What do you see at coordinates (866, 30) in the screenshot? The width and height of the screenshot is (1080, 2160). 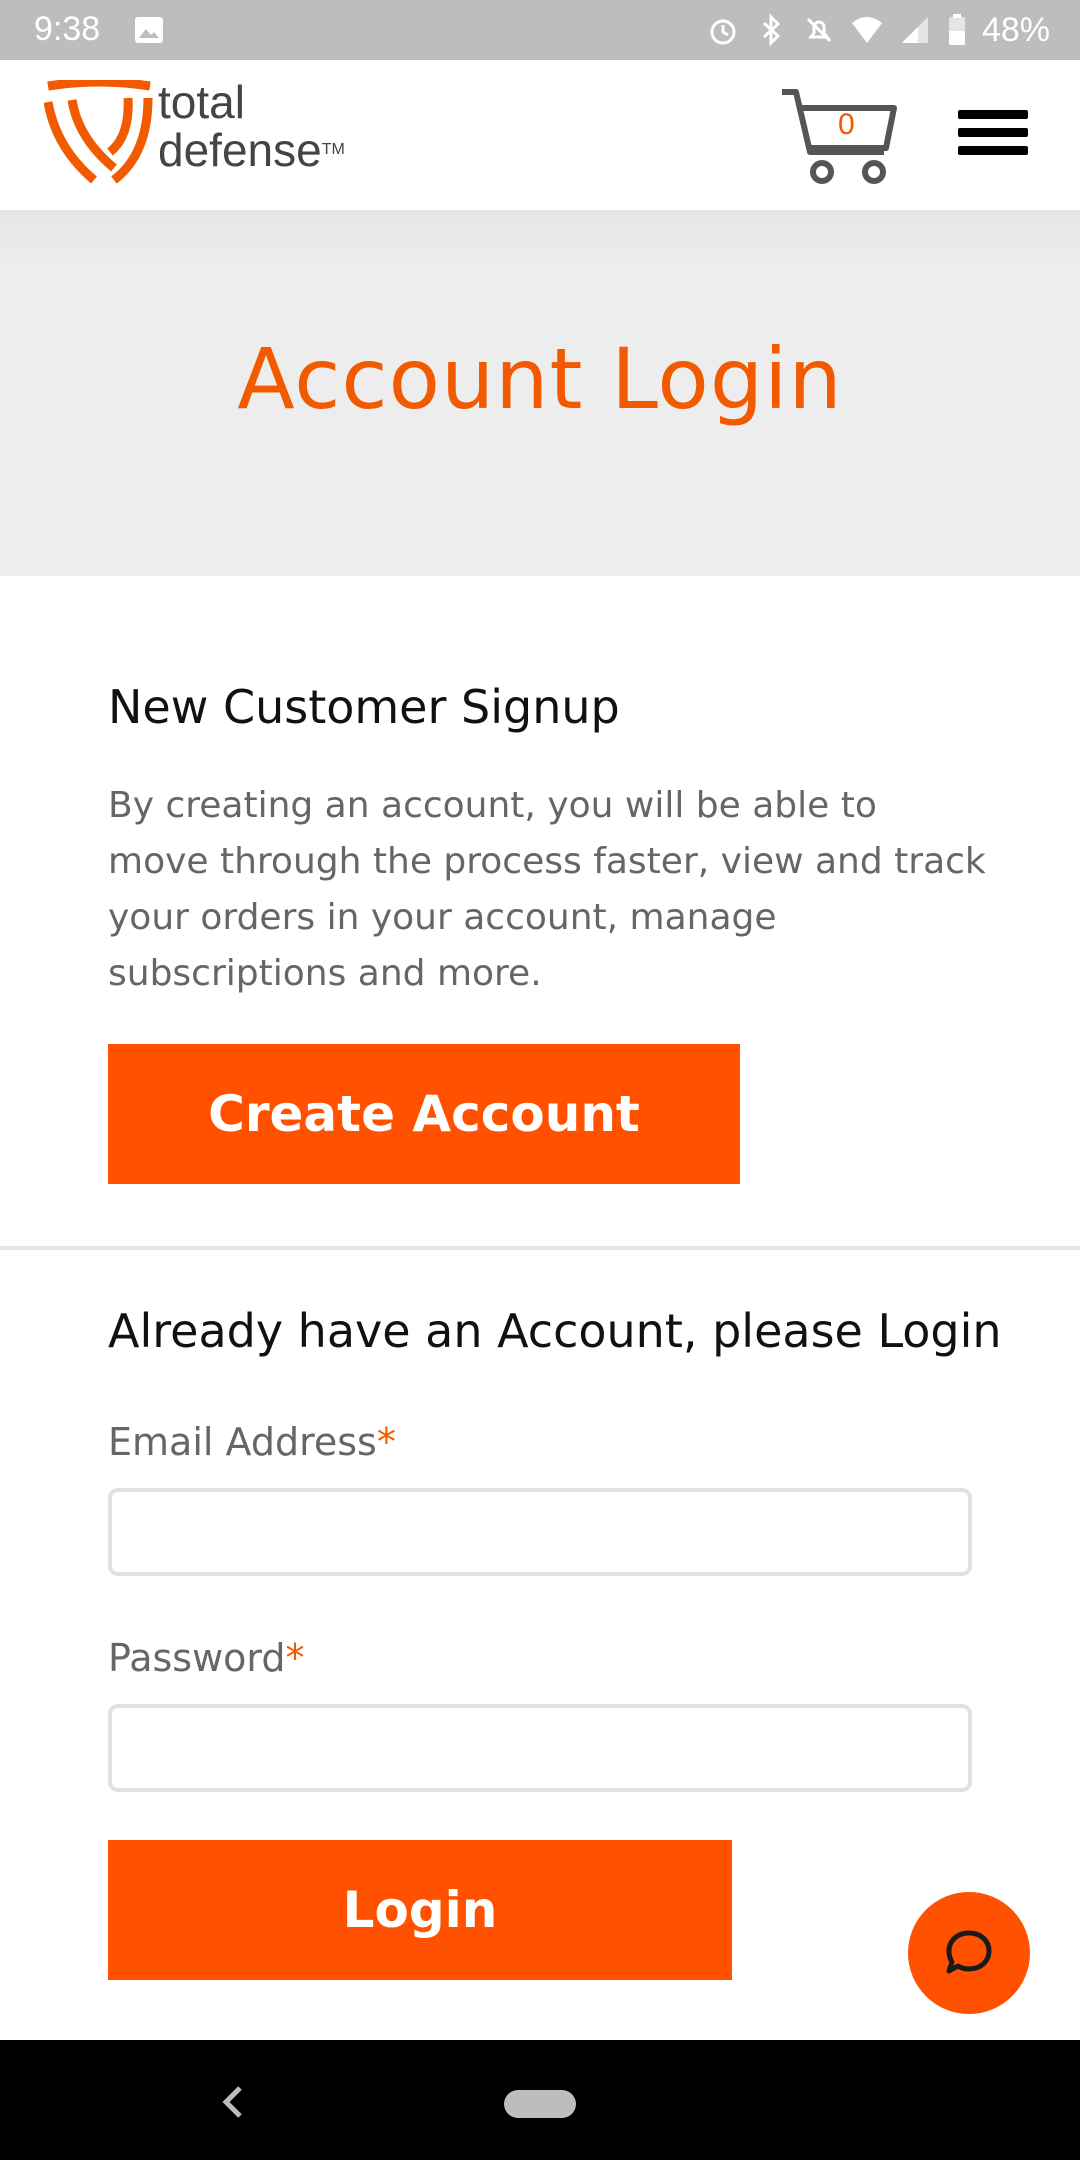 I see `wifi-icon` at bounding box center [866, 30].